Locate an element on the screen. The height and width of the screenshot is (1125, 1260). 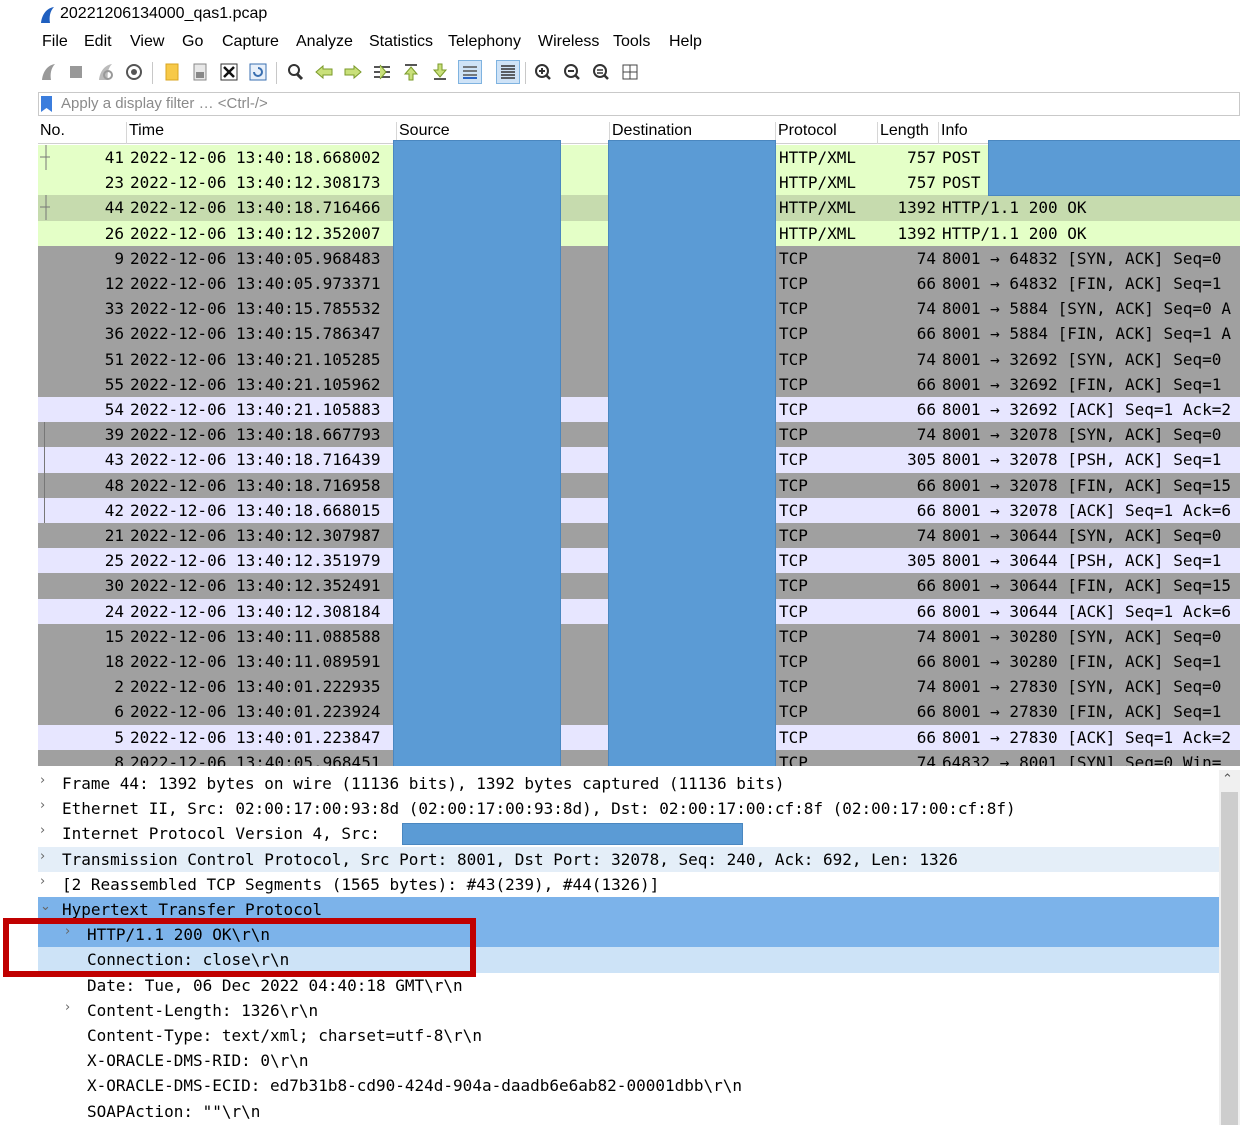
scroll-up-icon: ⌃ is located at coordinates (1227, 779).